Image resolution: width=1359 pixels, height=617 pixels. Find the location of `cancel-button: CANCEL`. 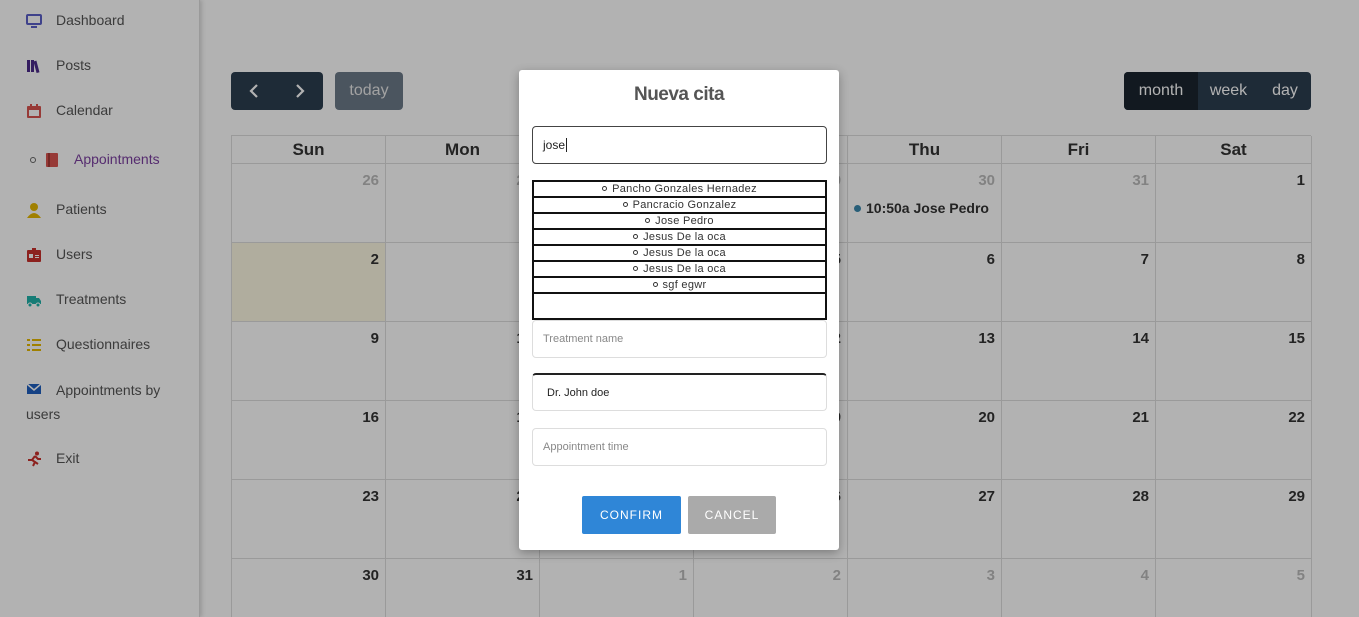

cancel-button: CANCEL is located at coordinates (732, 515).